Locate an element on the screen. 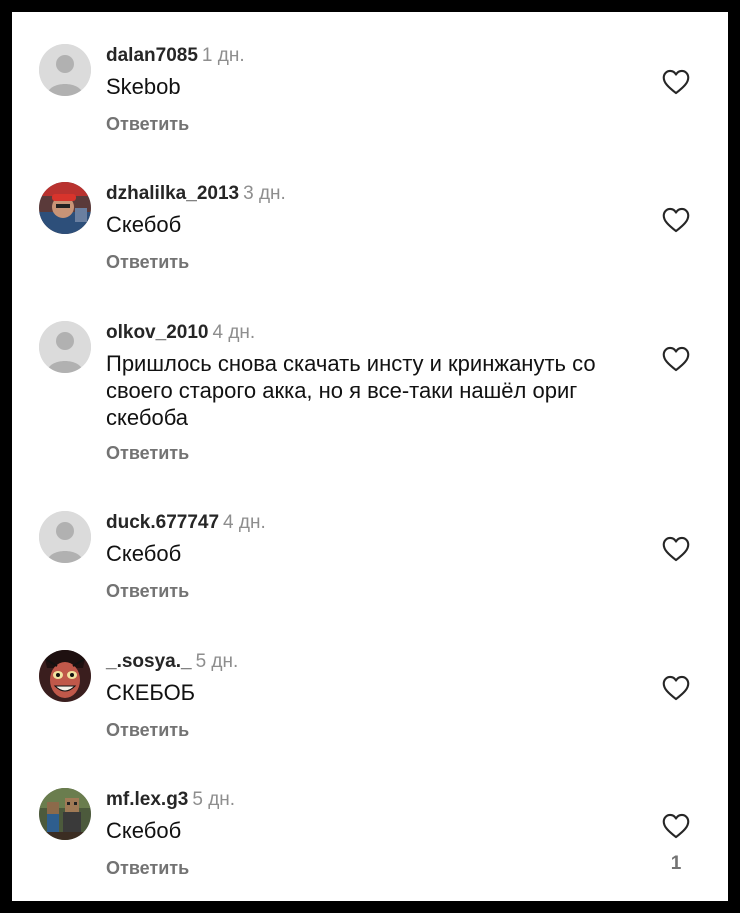 This screenshot has width=740, height=913. comment-meta: _.sosya._ 5 дн. is located at coordinates (172, 662).